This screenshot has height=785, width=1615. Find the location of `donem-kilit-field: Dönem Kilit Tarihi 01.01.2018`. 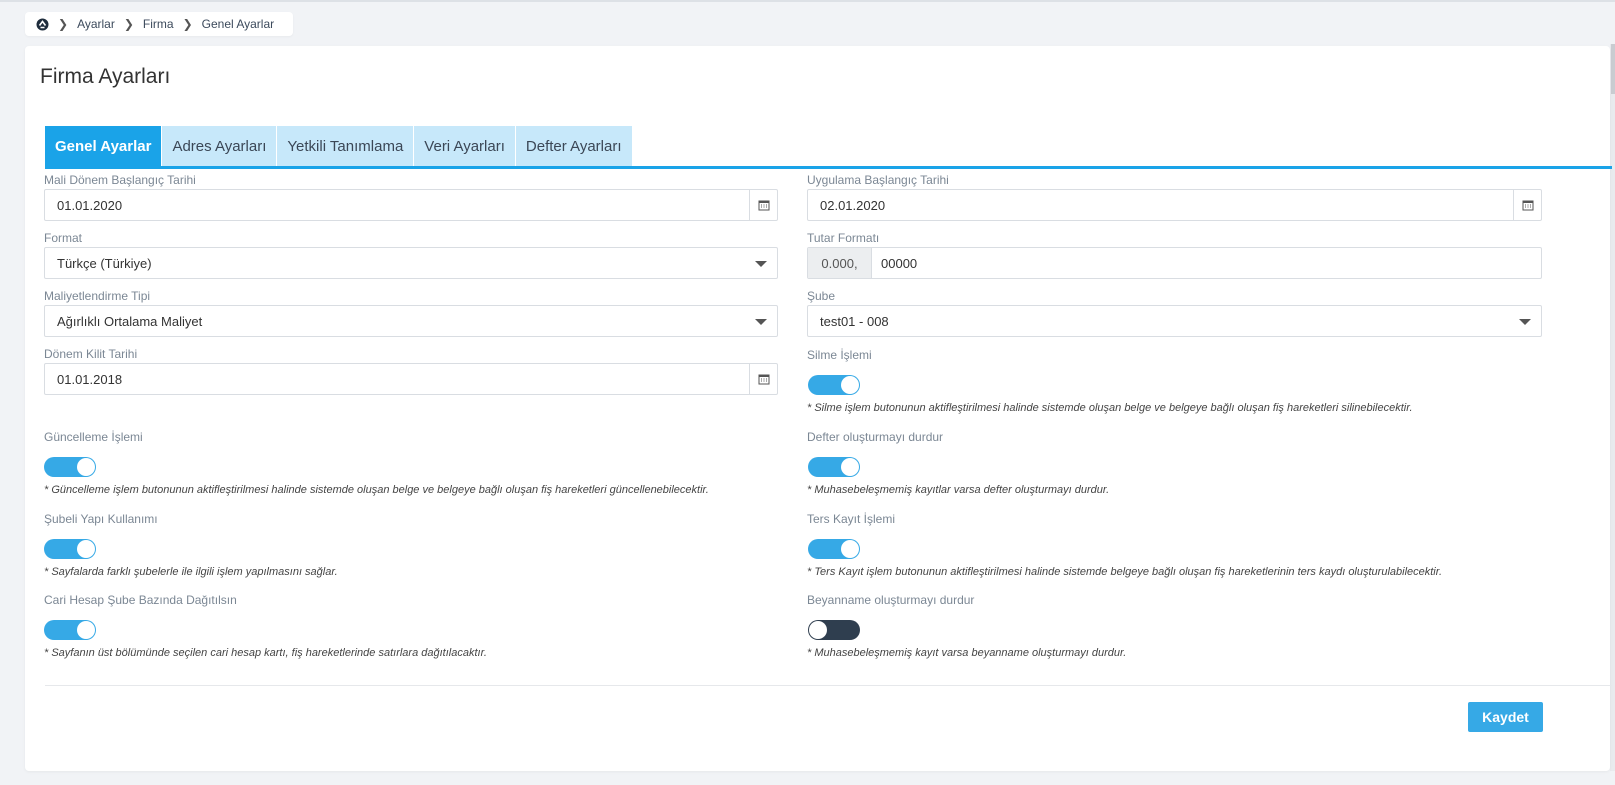

donem-kilit-field: Dönem Kilit Tarihi 01.01.2018 is located at coordinates (411, 371).